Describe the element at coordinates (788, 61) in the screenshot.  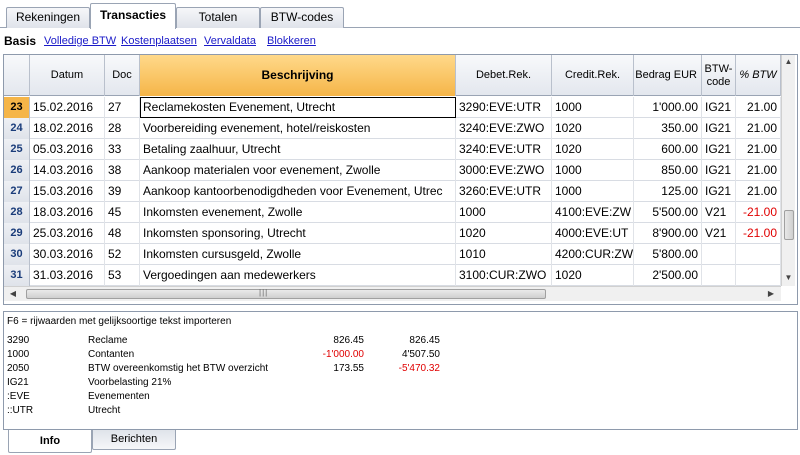
I see `scroll-up-icon: ▲` at that location.